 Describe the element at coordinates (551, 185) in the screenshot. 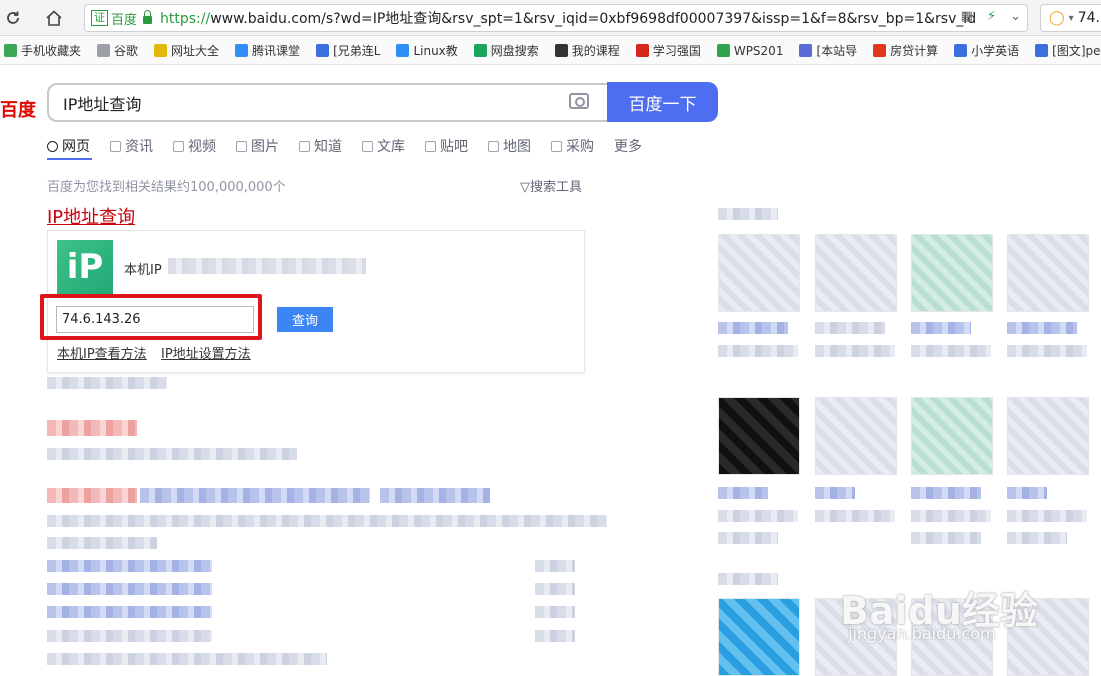

I see `search-tools-button: ▽搜索工具` at that location.